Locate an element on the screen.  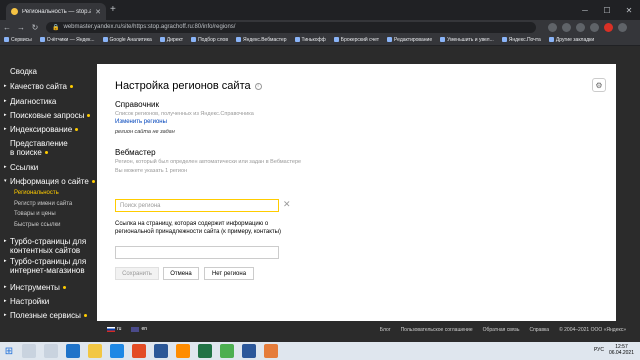
reload-icon: ↻ is located at coordinates (35, 27).